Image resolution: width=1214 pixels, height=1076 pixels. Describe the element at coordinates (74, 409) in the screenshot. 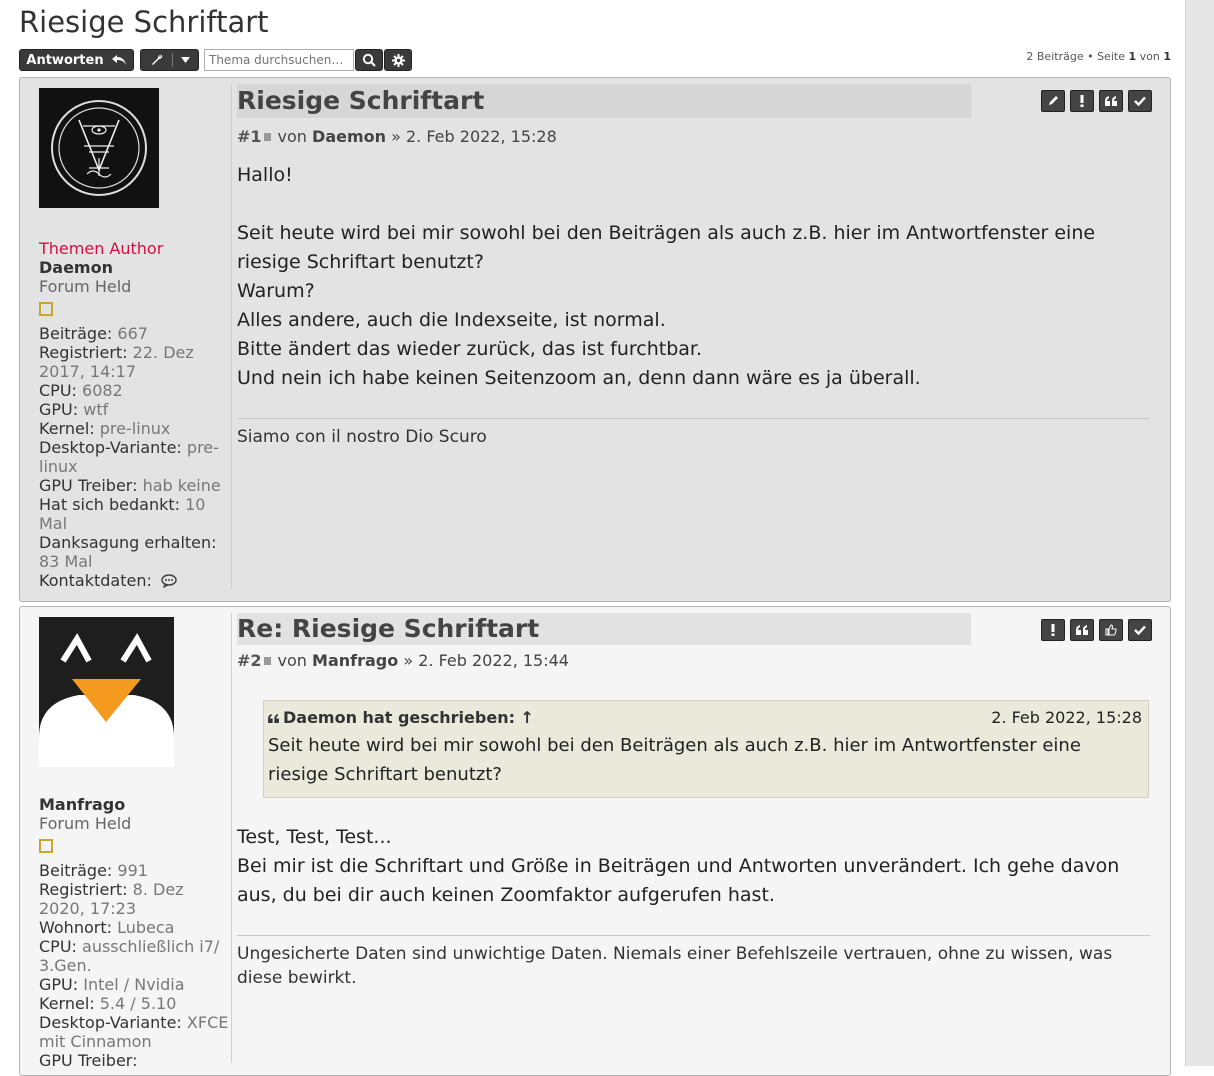

I see `profile-field: GPU: wtf` at that location.